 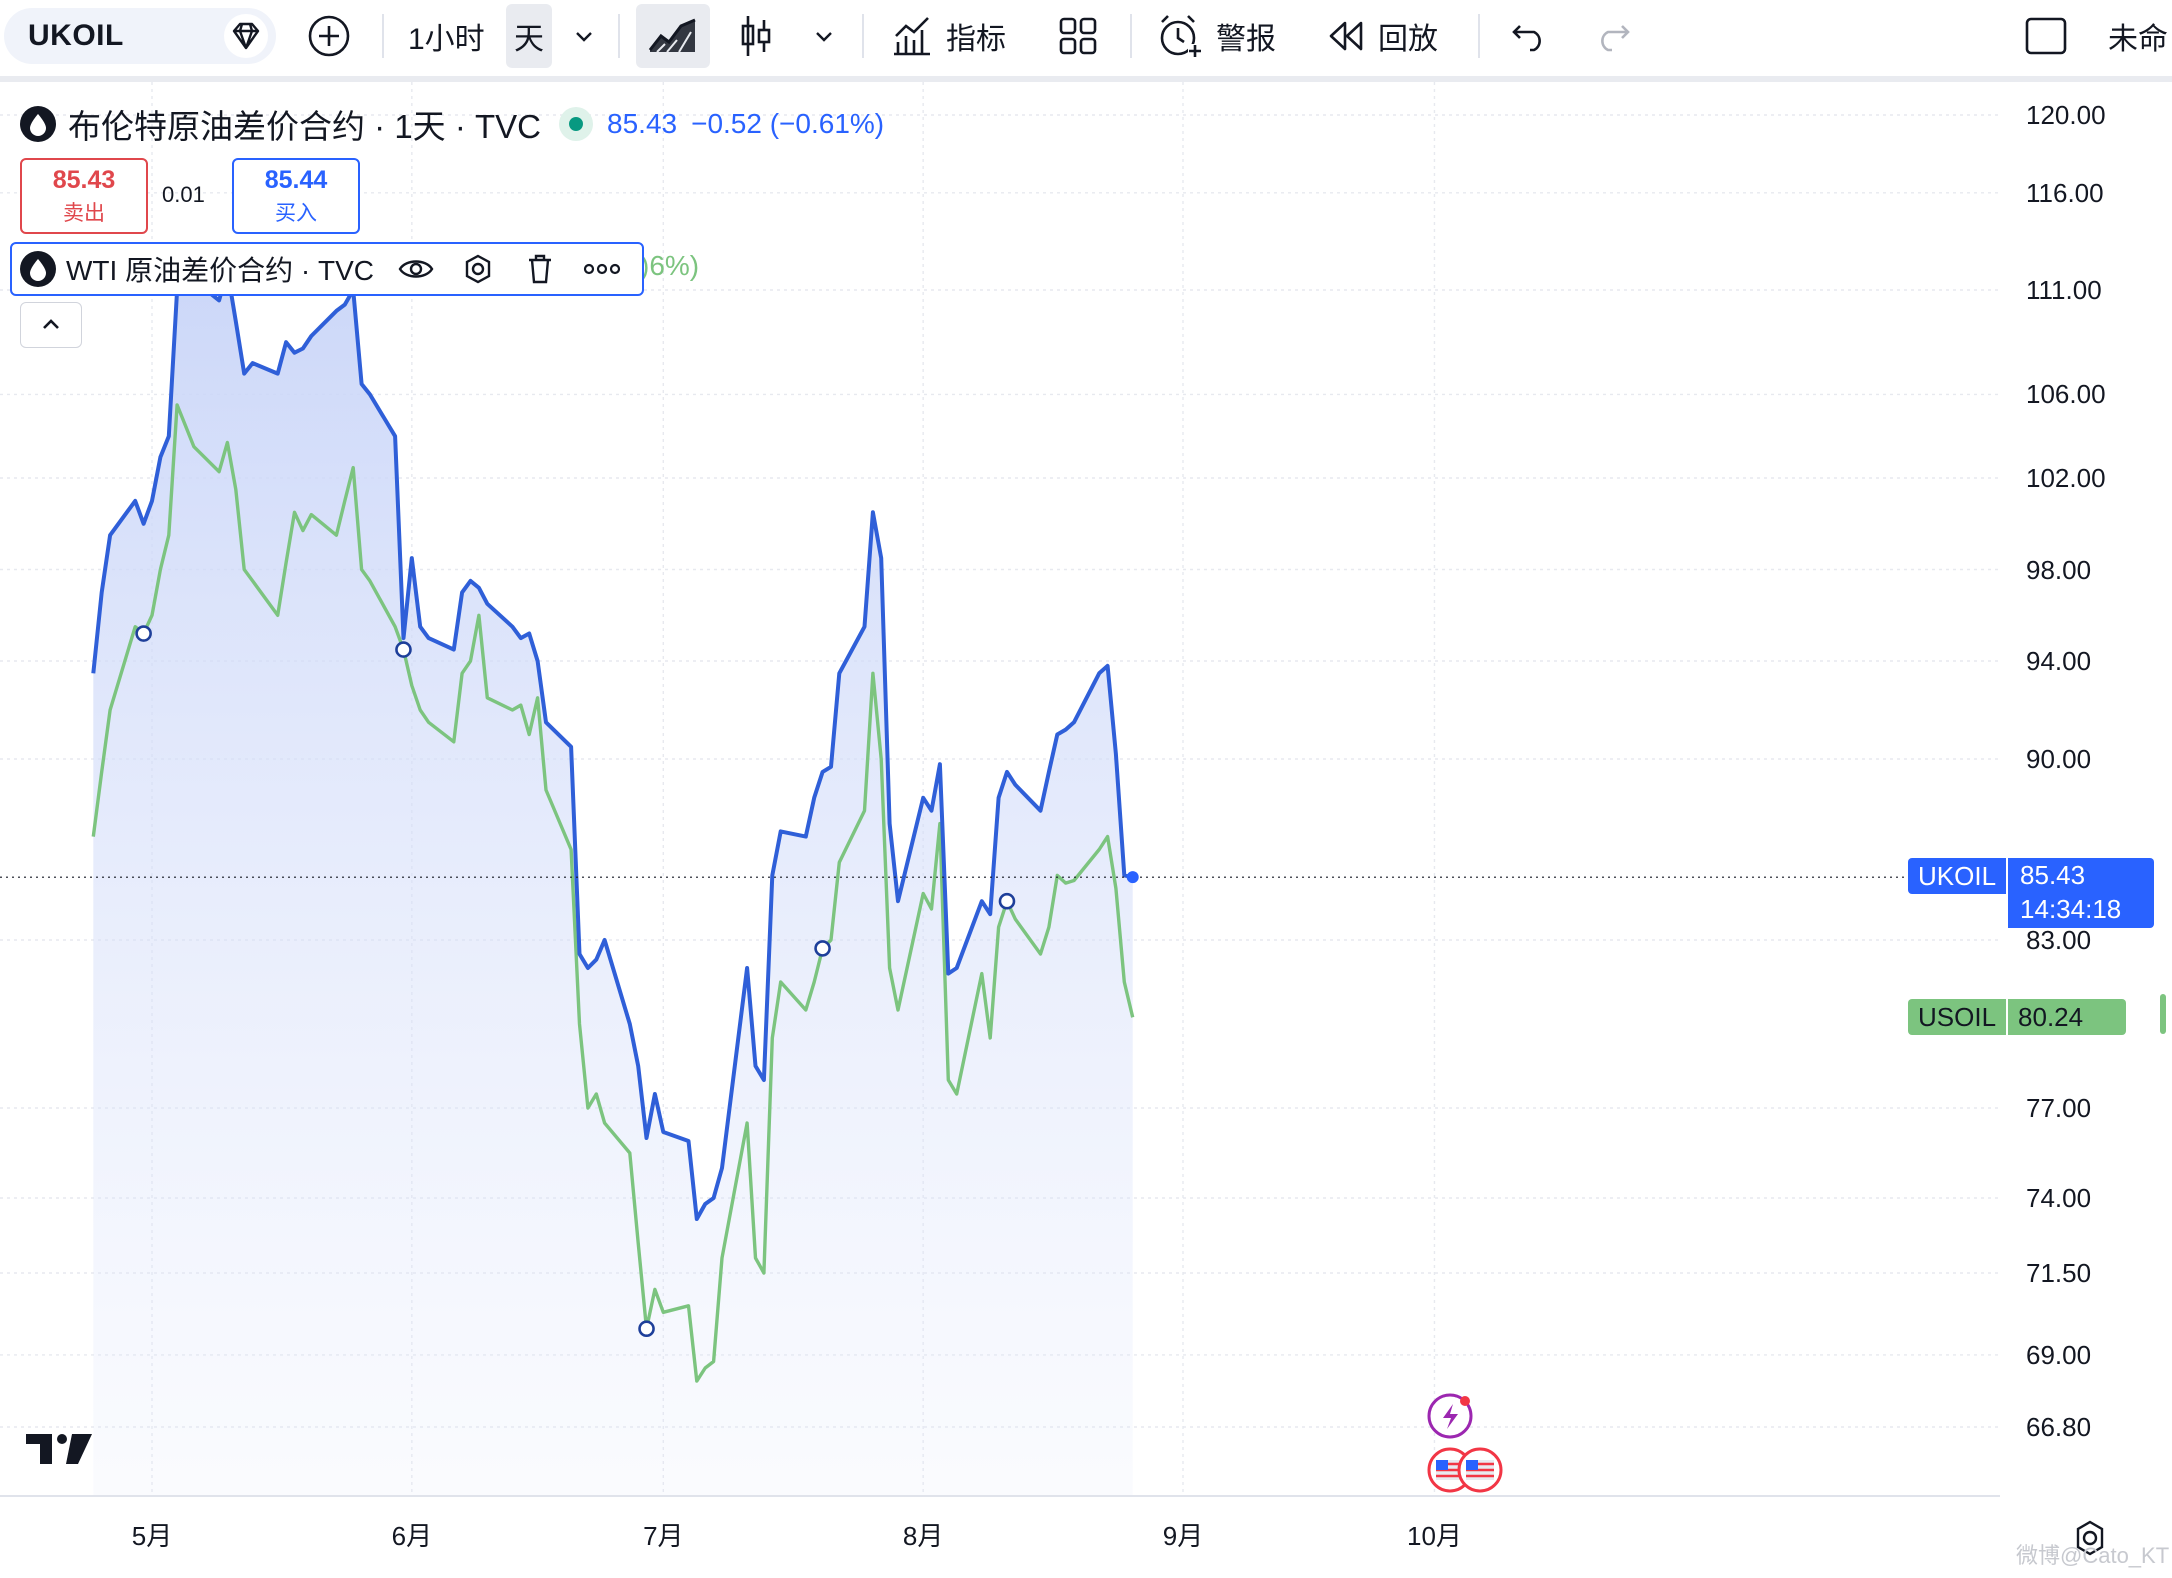 I want to click on sell-price: 85.43, so click(x=84, y=180).